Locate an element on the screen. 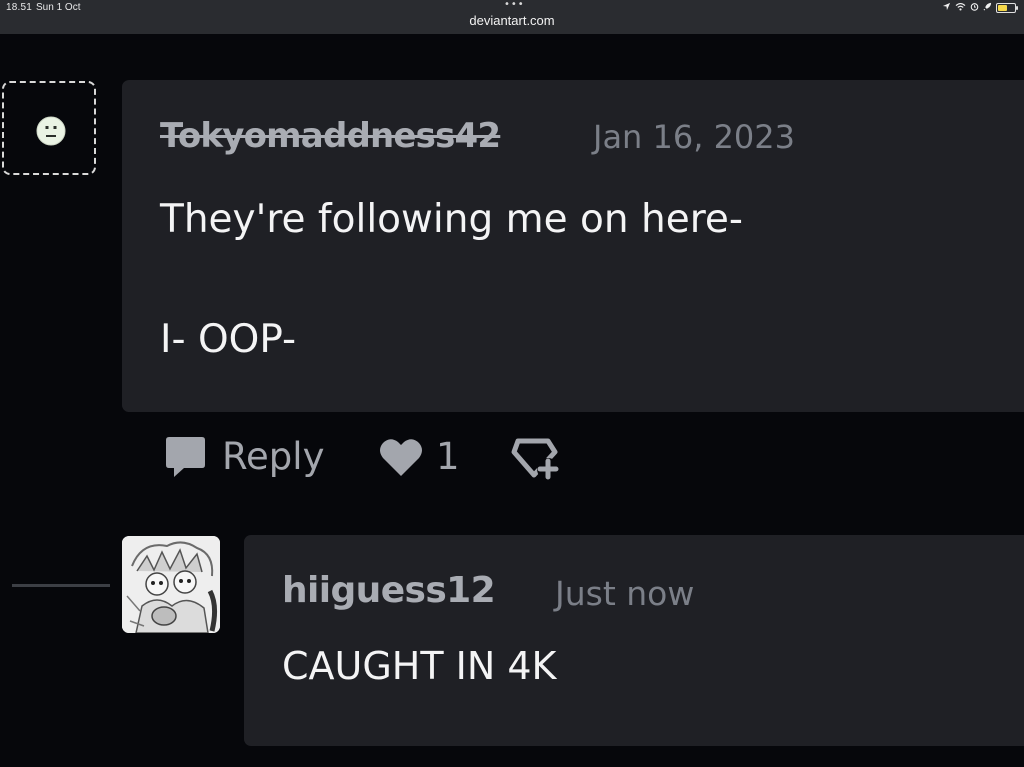 This screenshot has width=1024, height=767. user-avatar is located at coordinates (49, 128).